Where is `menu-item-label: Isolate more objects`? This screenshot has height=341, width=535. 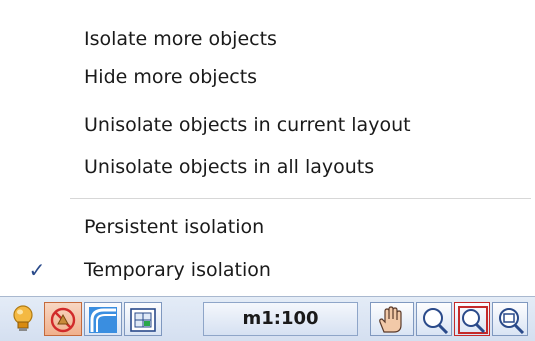
menu-item-label: Isolate more objects is located at coordinates (180, 39).